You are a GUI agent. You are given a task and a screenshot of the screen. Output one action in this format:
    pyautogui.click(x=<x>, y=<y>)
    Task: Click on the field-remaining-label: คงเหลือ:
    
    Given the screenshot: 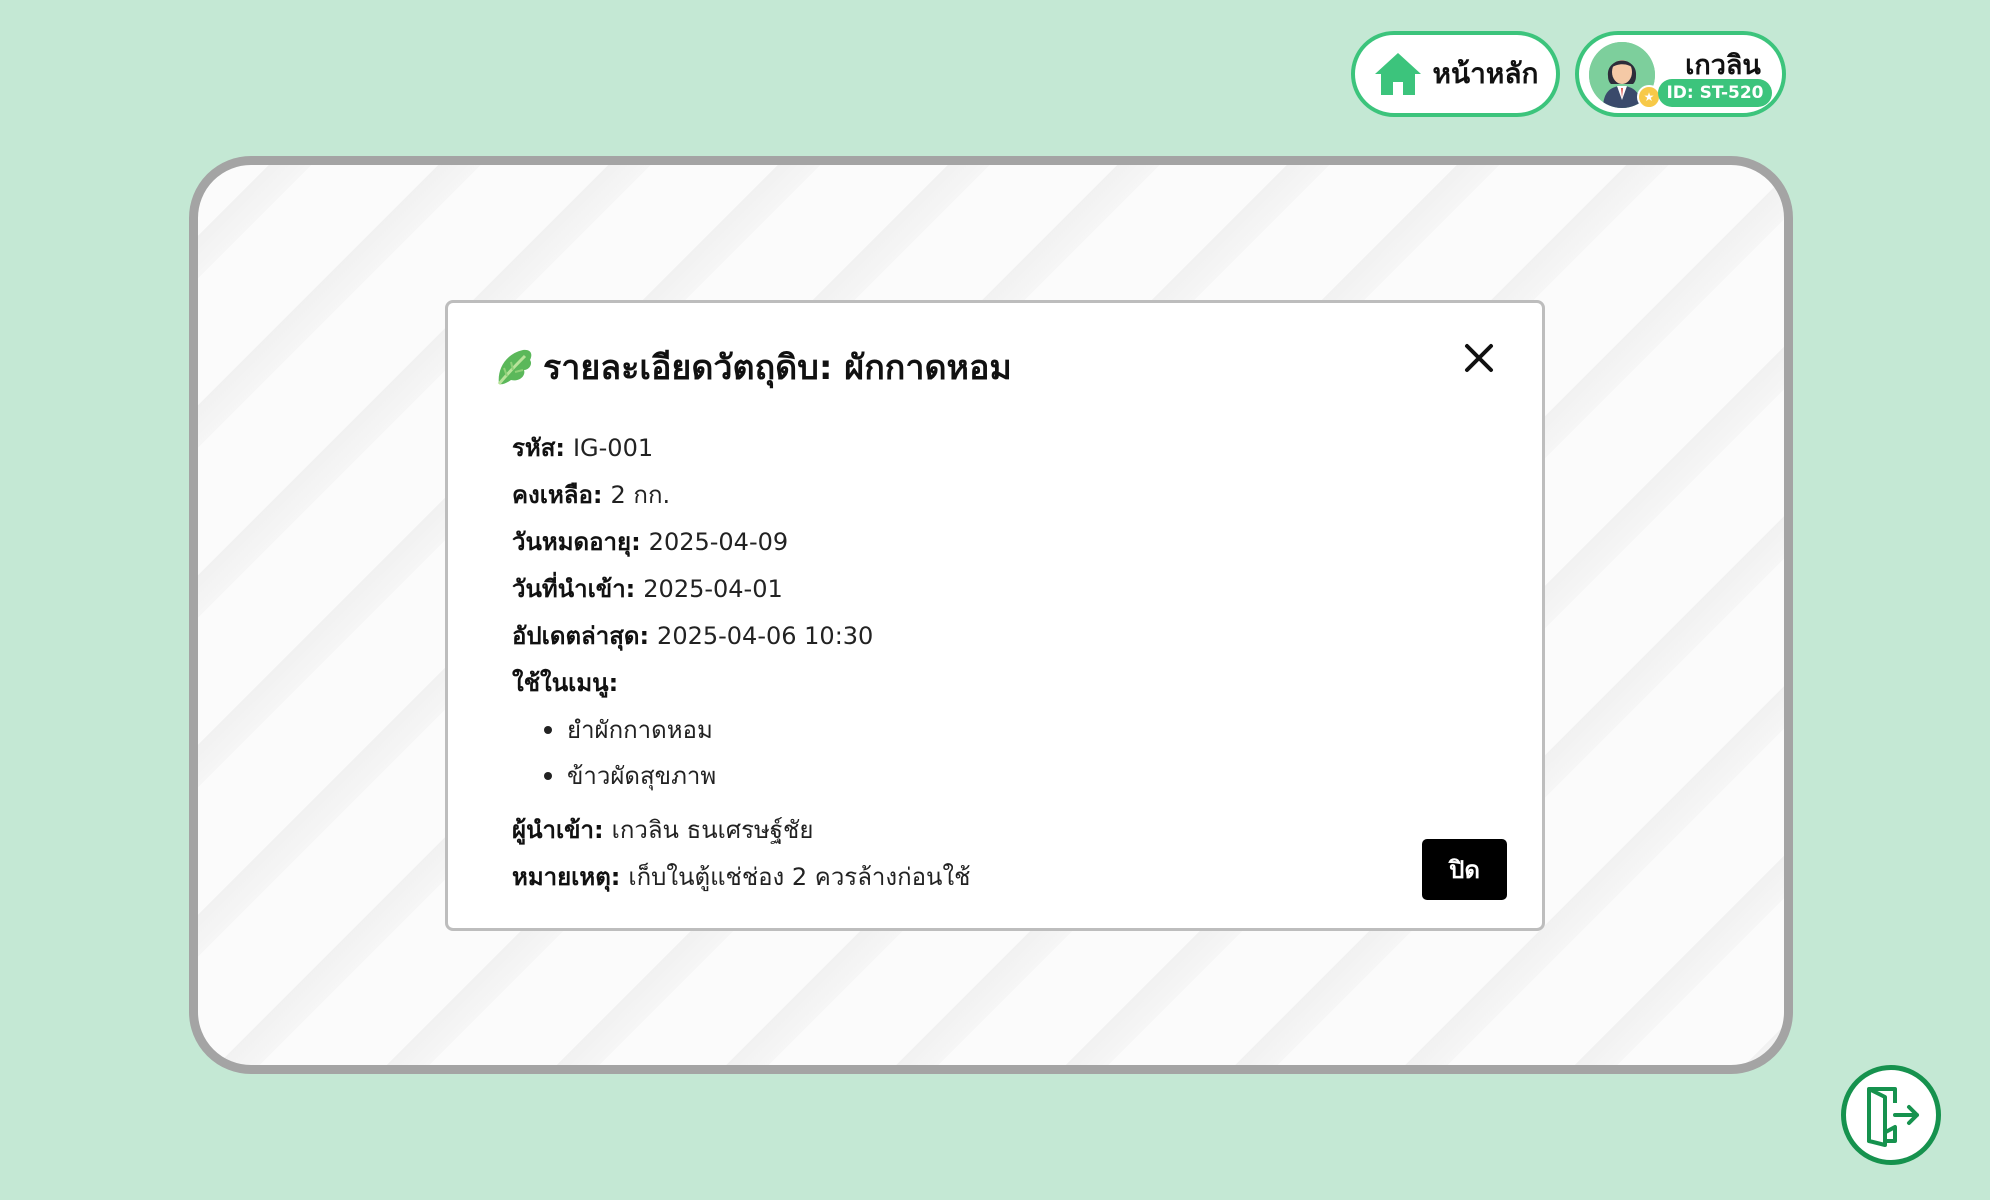 What is the action you would take?
    pyautogui.click(x=557, y=495)
    